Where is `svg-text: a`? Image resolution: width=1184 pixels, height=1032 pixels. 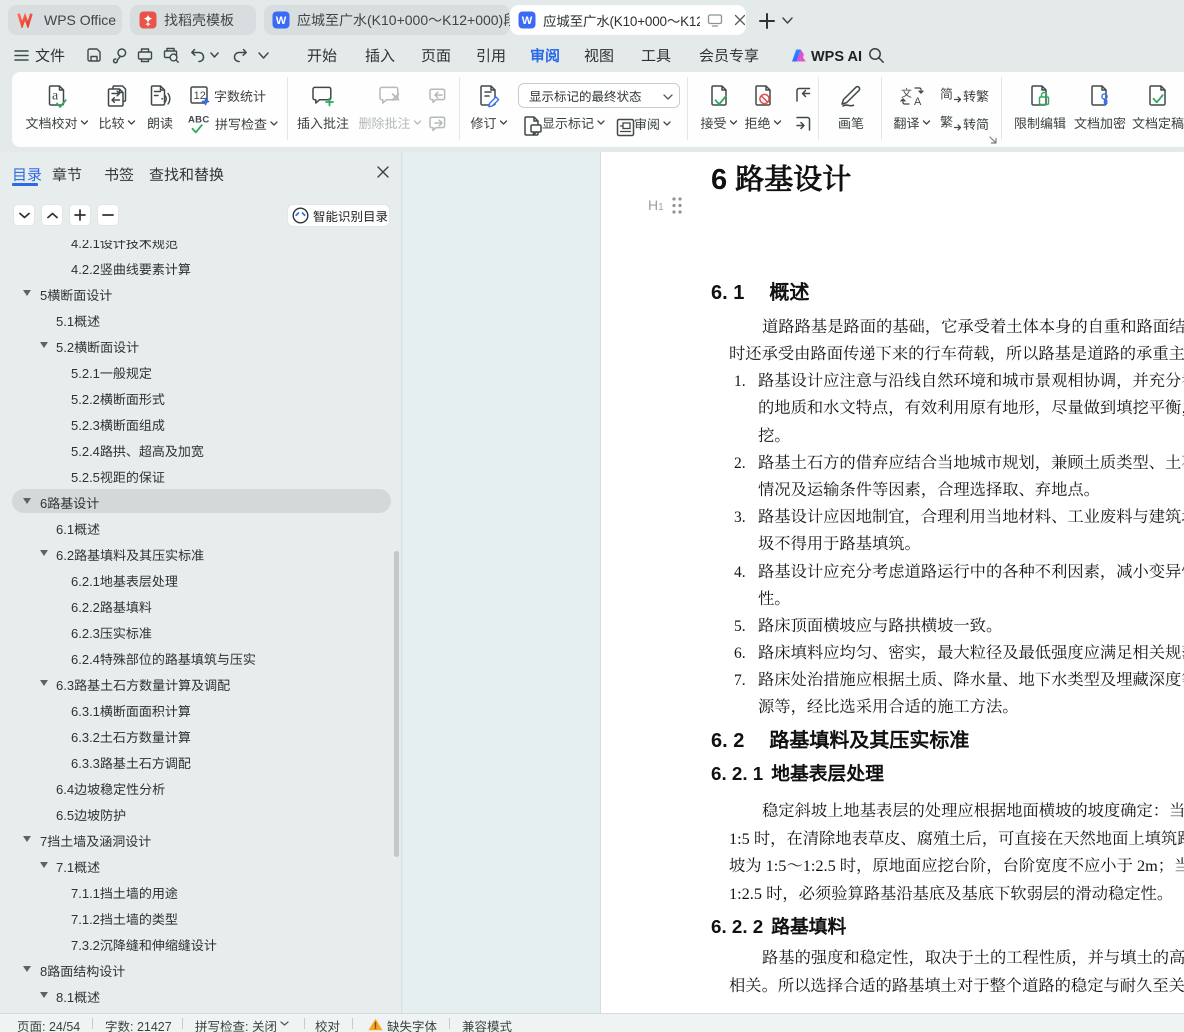 svg-text: a is located at coordinates (55, 96).